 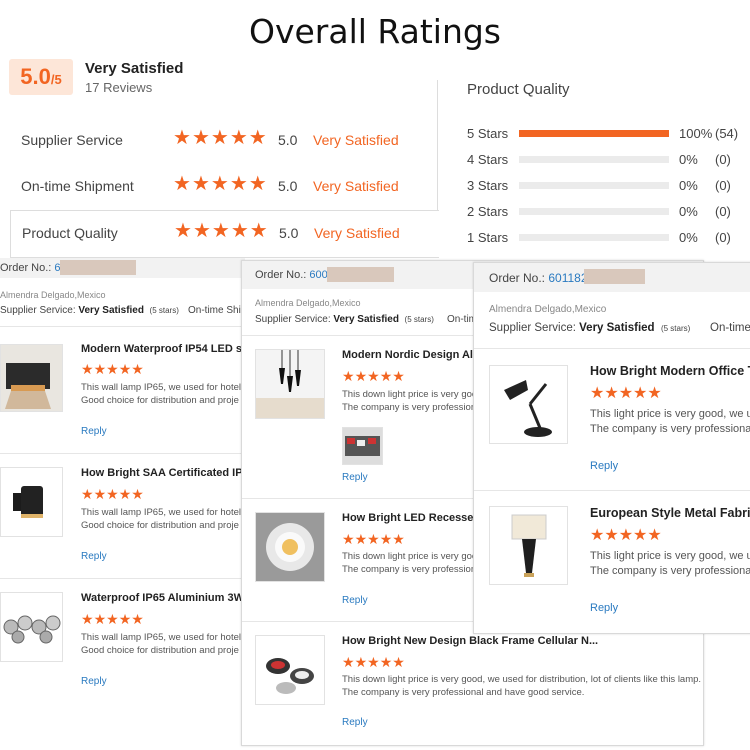 What do you see at coordinates (72, 140) in the screenshot?
I see `rating-label: Supplier Service` at bounding box center [72, 140].